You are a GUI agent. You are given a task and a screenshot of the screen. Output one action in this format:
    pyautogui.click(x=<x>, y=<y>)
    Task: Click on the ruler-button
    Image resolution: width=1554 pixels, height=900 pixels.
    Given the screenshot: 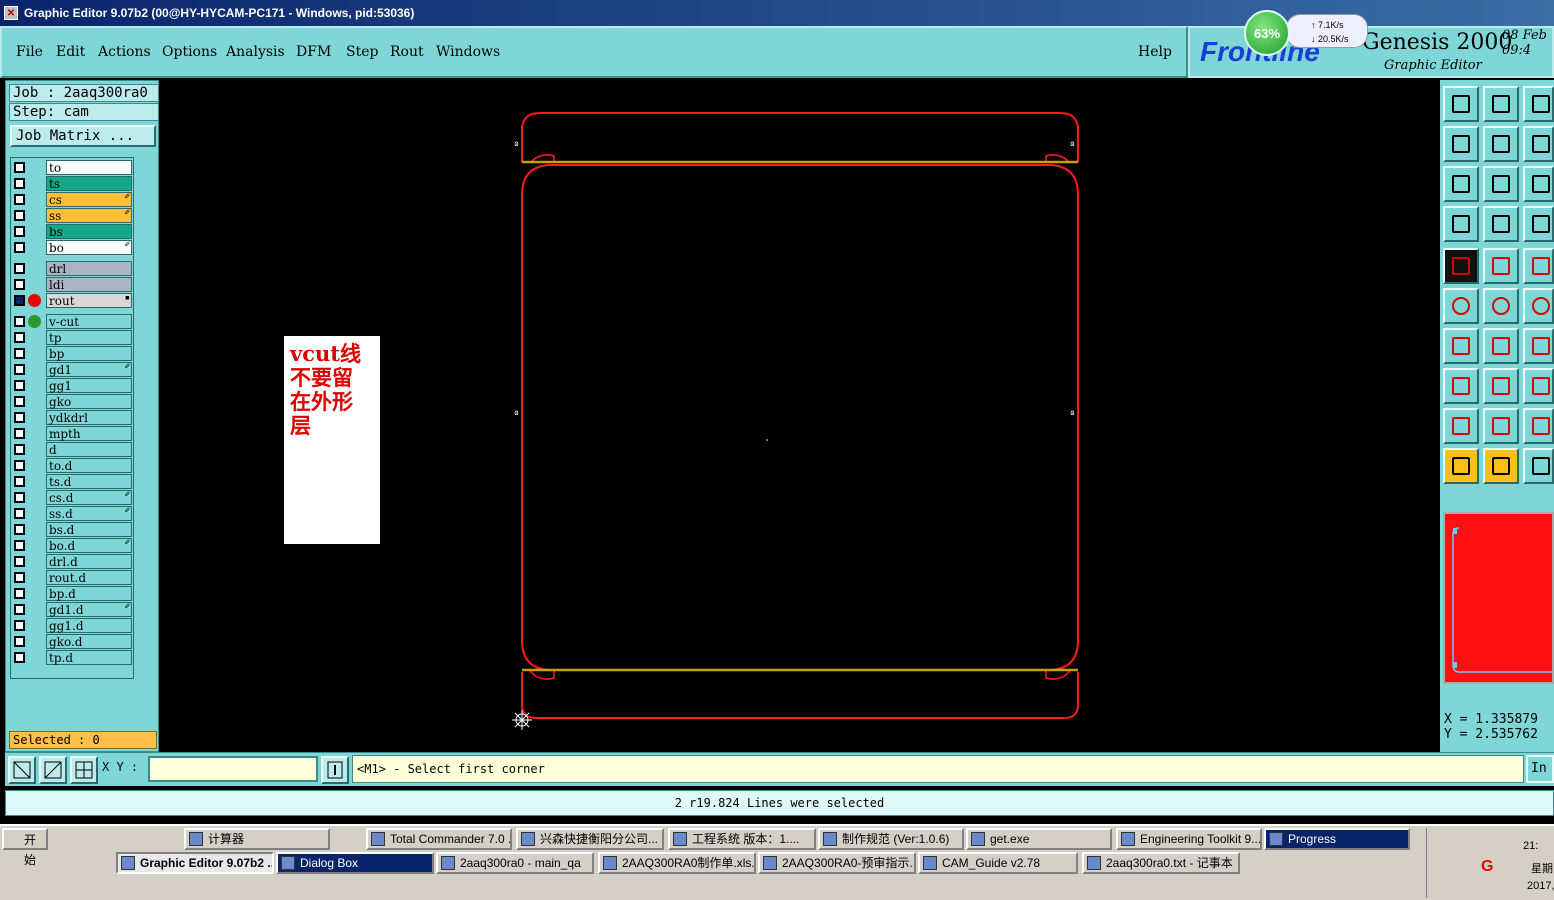 What is the action you would take?
    pyautogui.click(x=1538, y=266)
    